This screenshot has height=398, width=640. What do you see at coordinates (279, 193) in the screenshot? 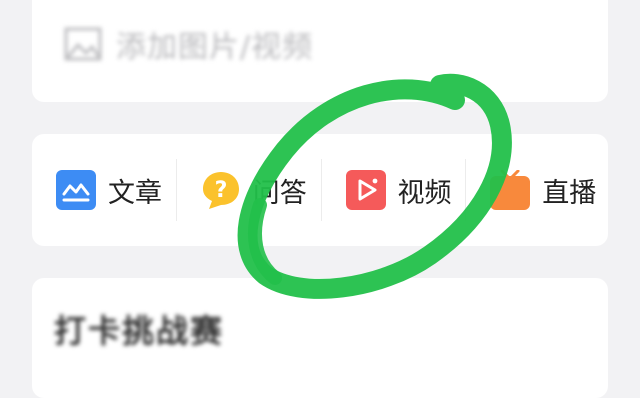
I see `creation-type-qa-label: 问答` at bounding box center [279, 193].